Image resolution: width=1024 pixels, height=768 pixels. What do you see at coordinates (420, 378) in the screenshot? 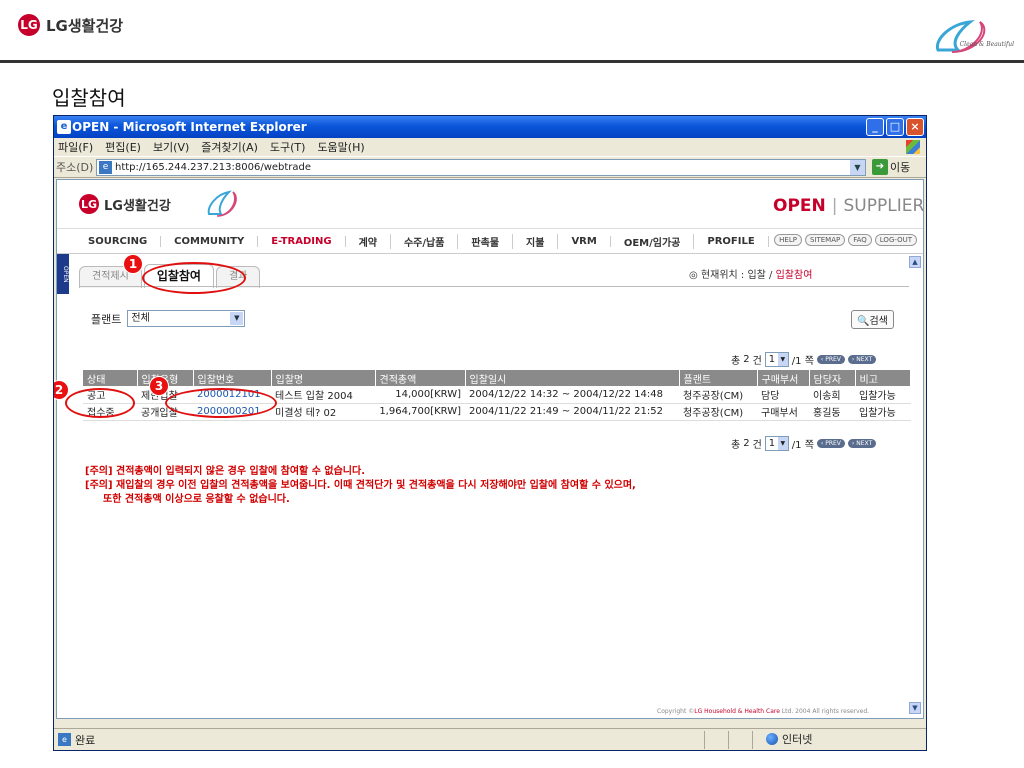
I see `col-quote-total: 견적총액` at bounding box center [420, 378].